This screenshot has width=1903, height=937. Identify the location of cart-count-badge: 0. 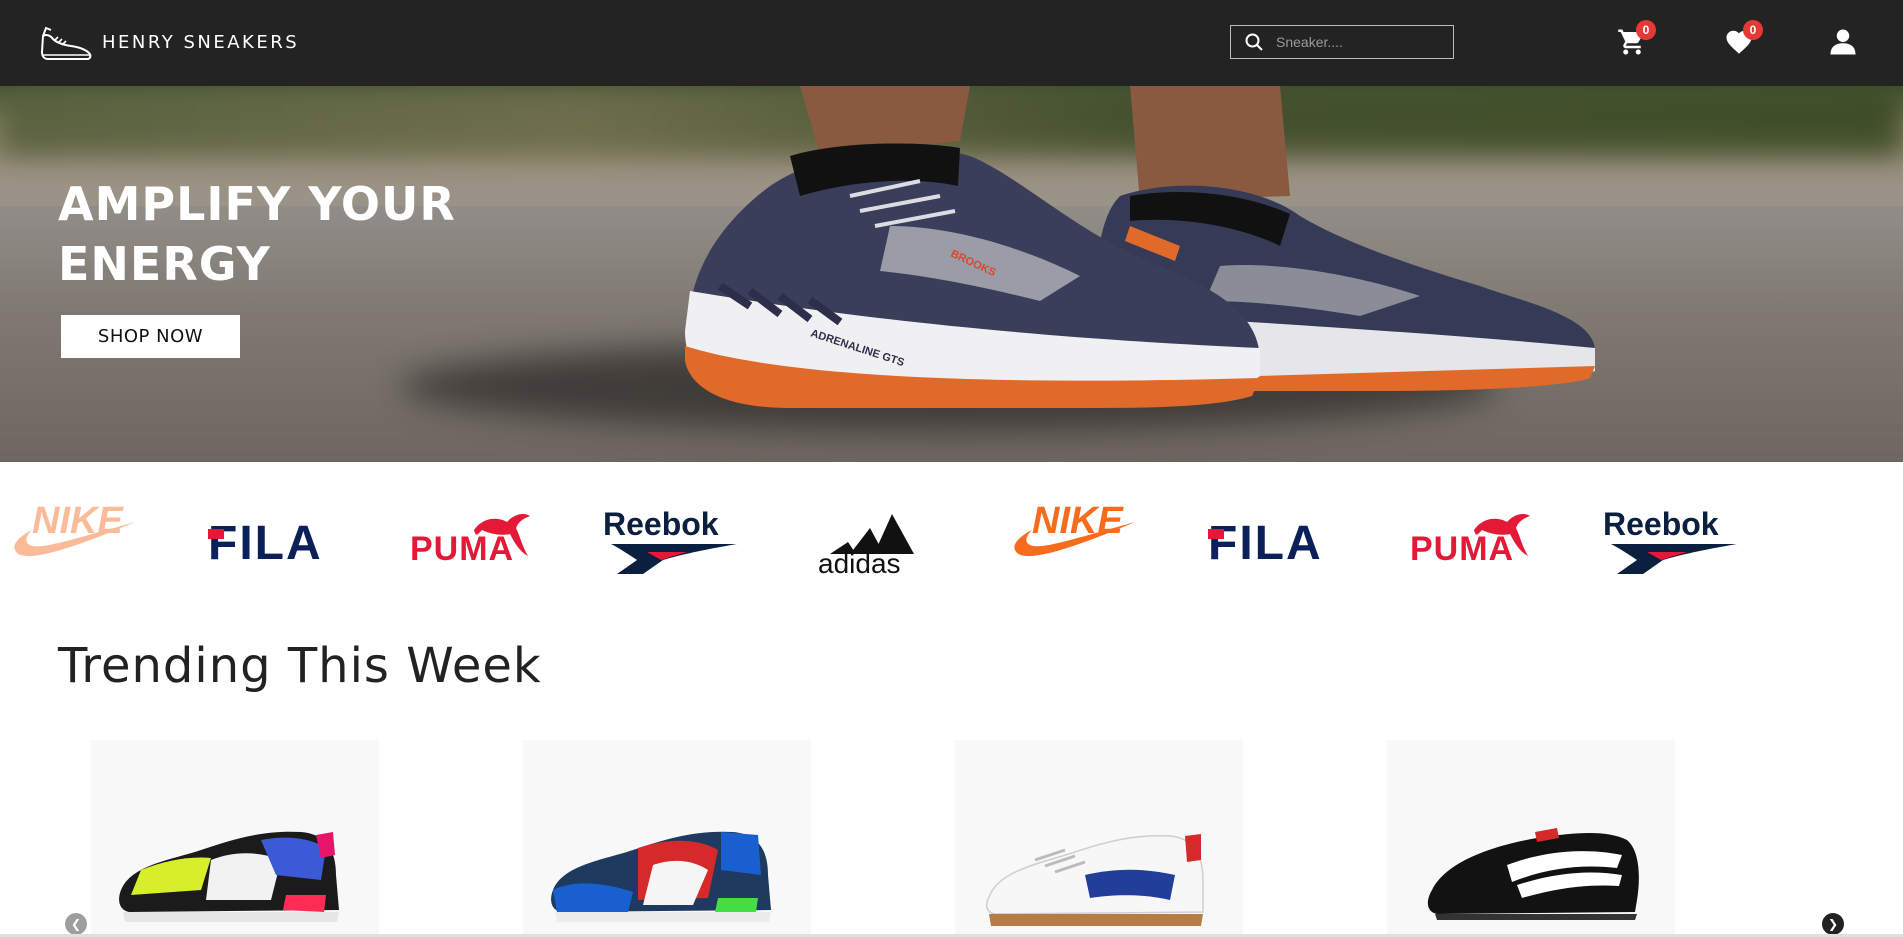
(1646, 30).